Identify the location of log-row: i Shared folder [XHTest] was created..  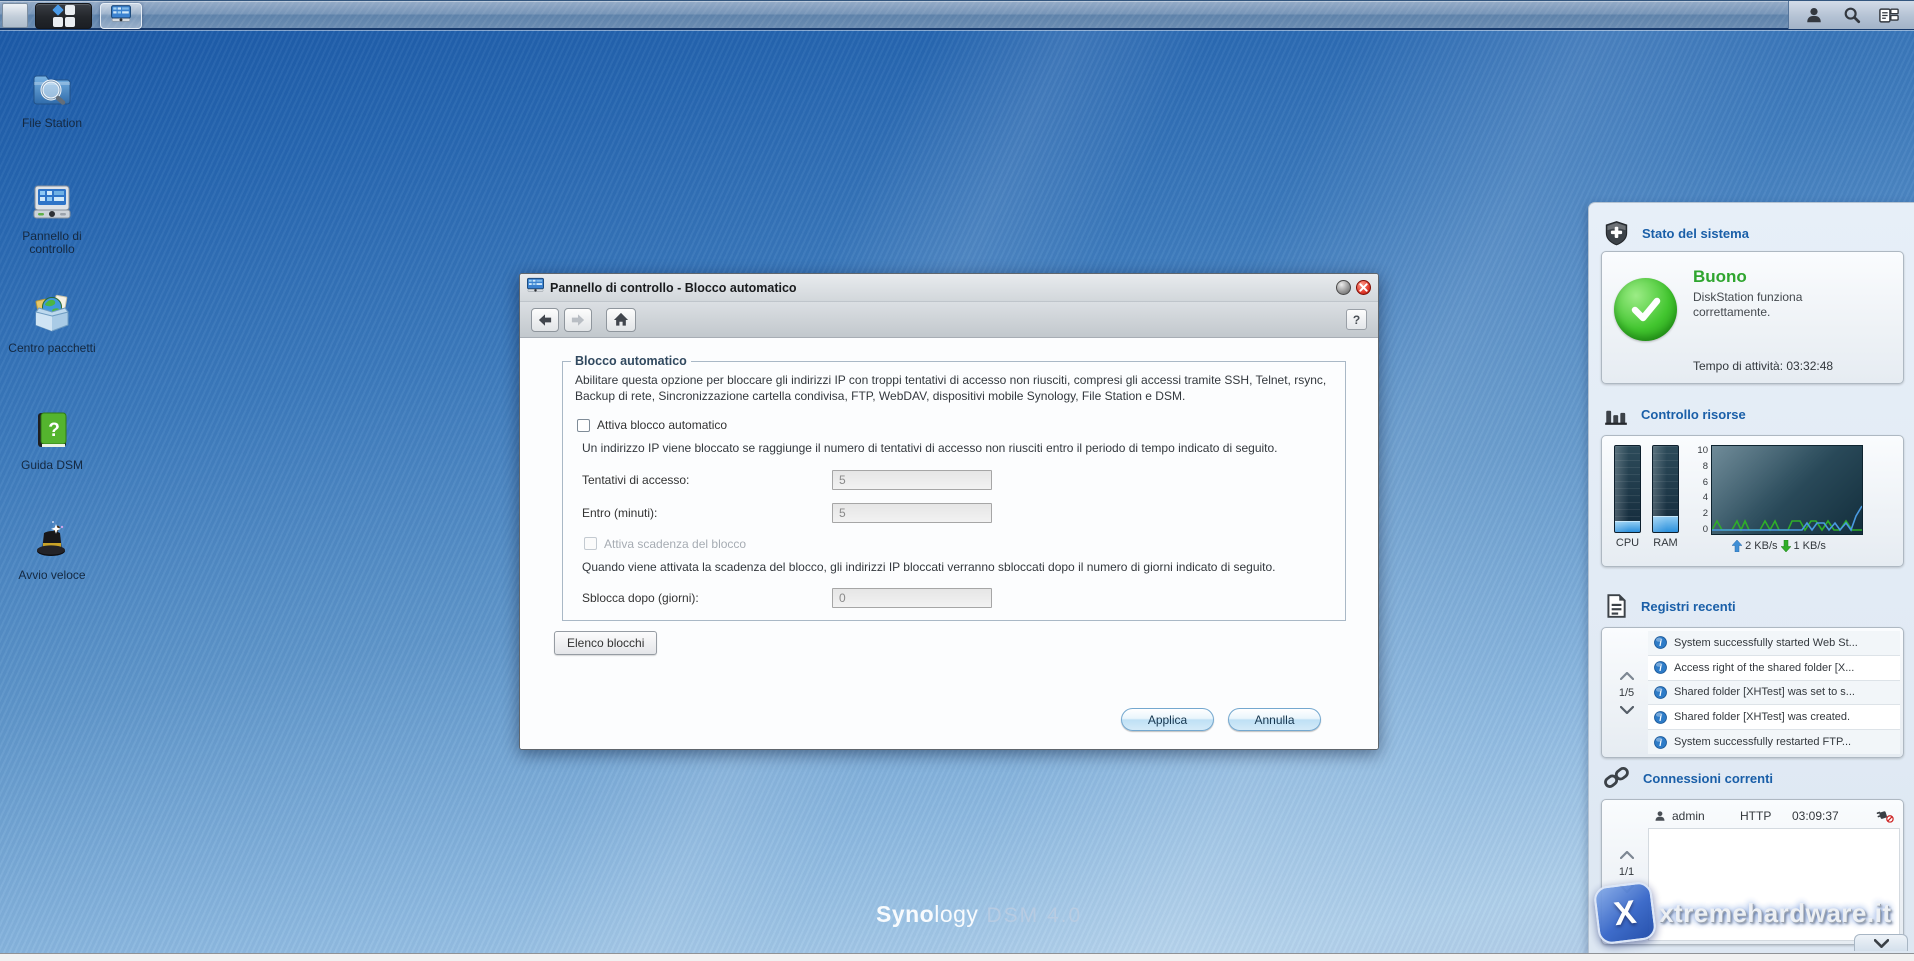
(1774, 718).